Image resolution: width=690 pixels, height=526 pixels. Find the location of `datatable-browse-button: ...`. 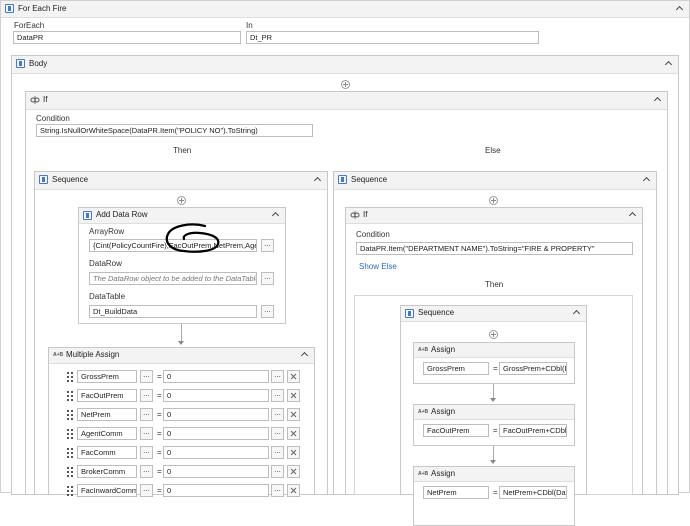

datatable-browse-button: ... is located at coordinates (267, 311).